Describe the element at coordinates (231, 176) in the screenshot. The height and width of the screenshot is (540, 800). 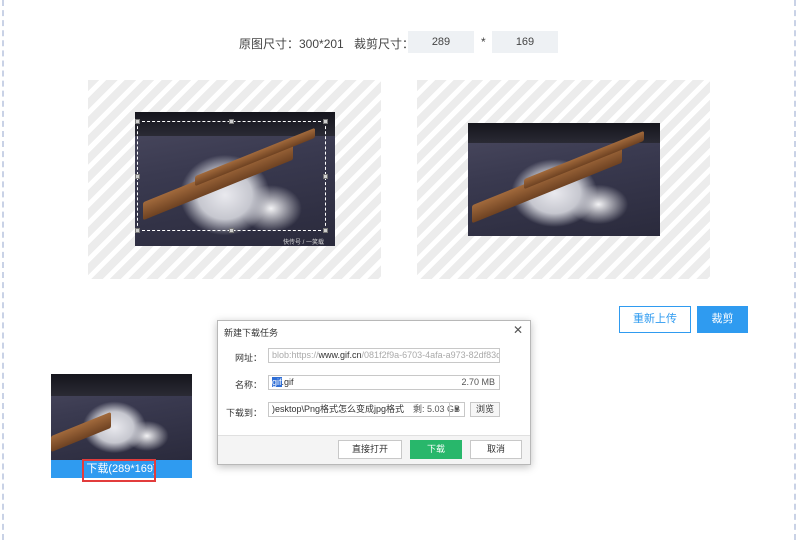
I see `crop-selection-frame` at that location.